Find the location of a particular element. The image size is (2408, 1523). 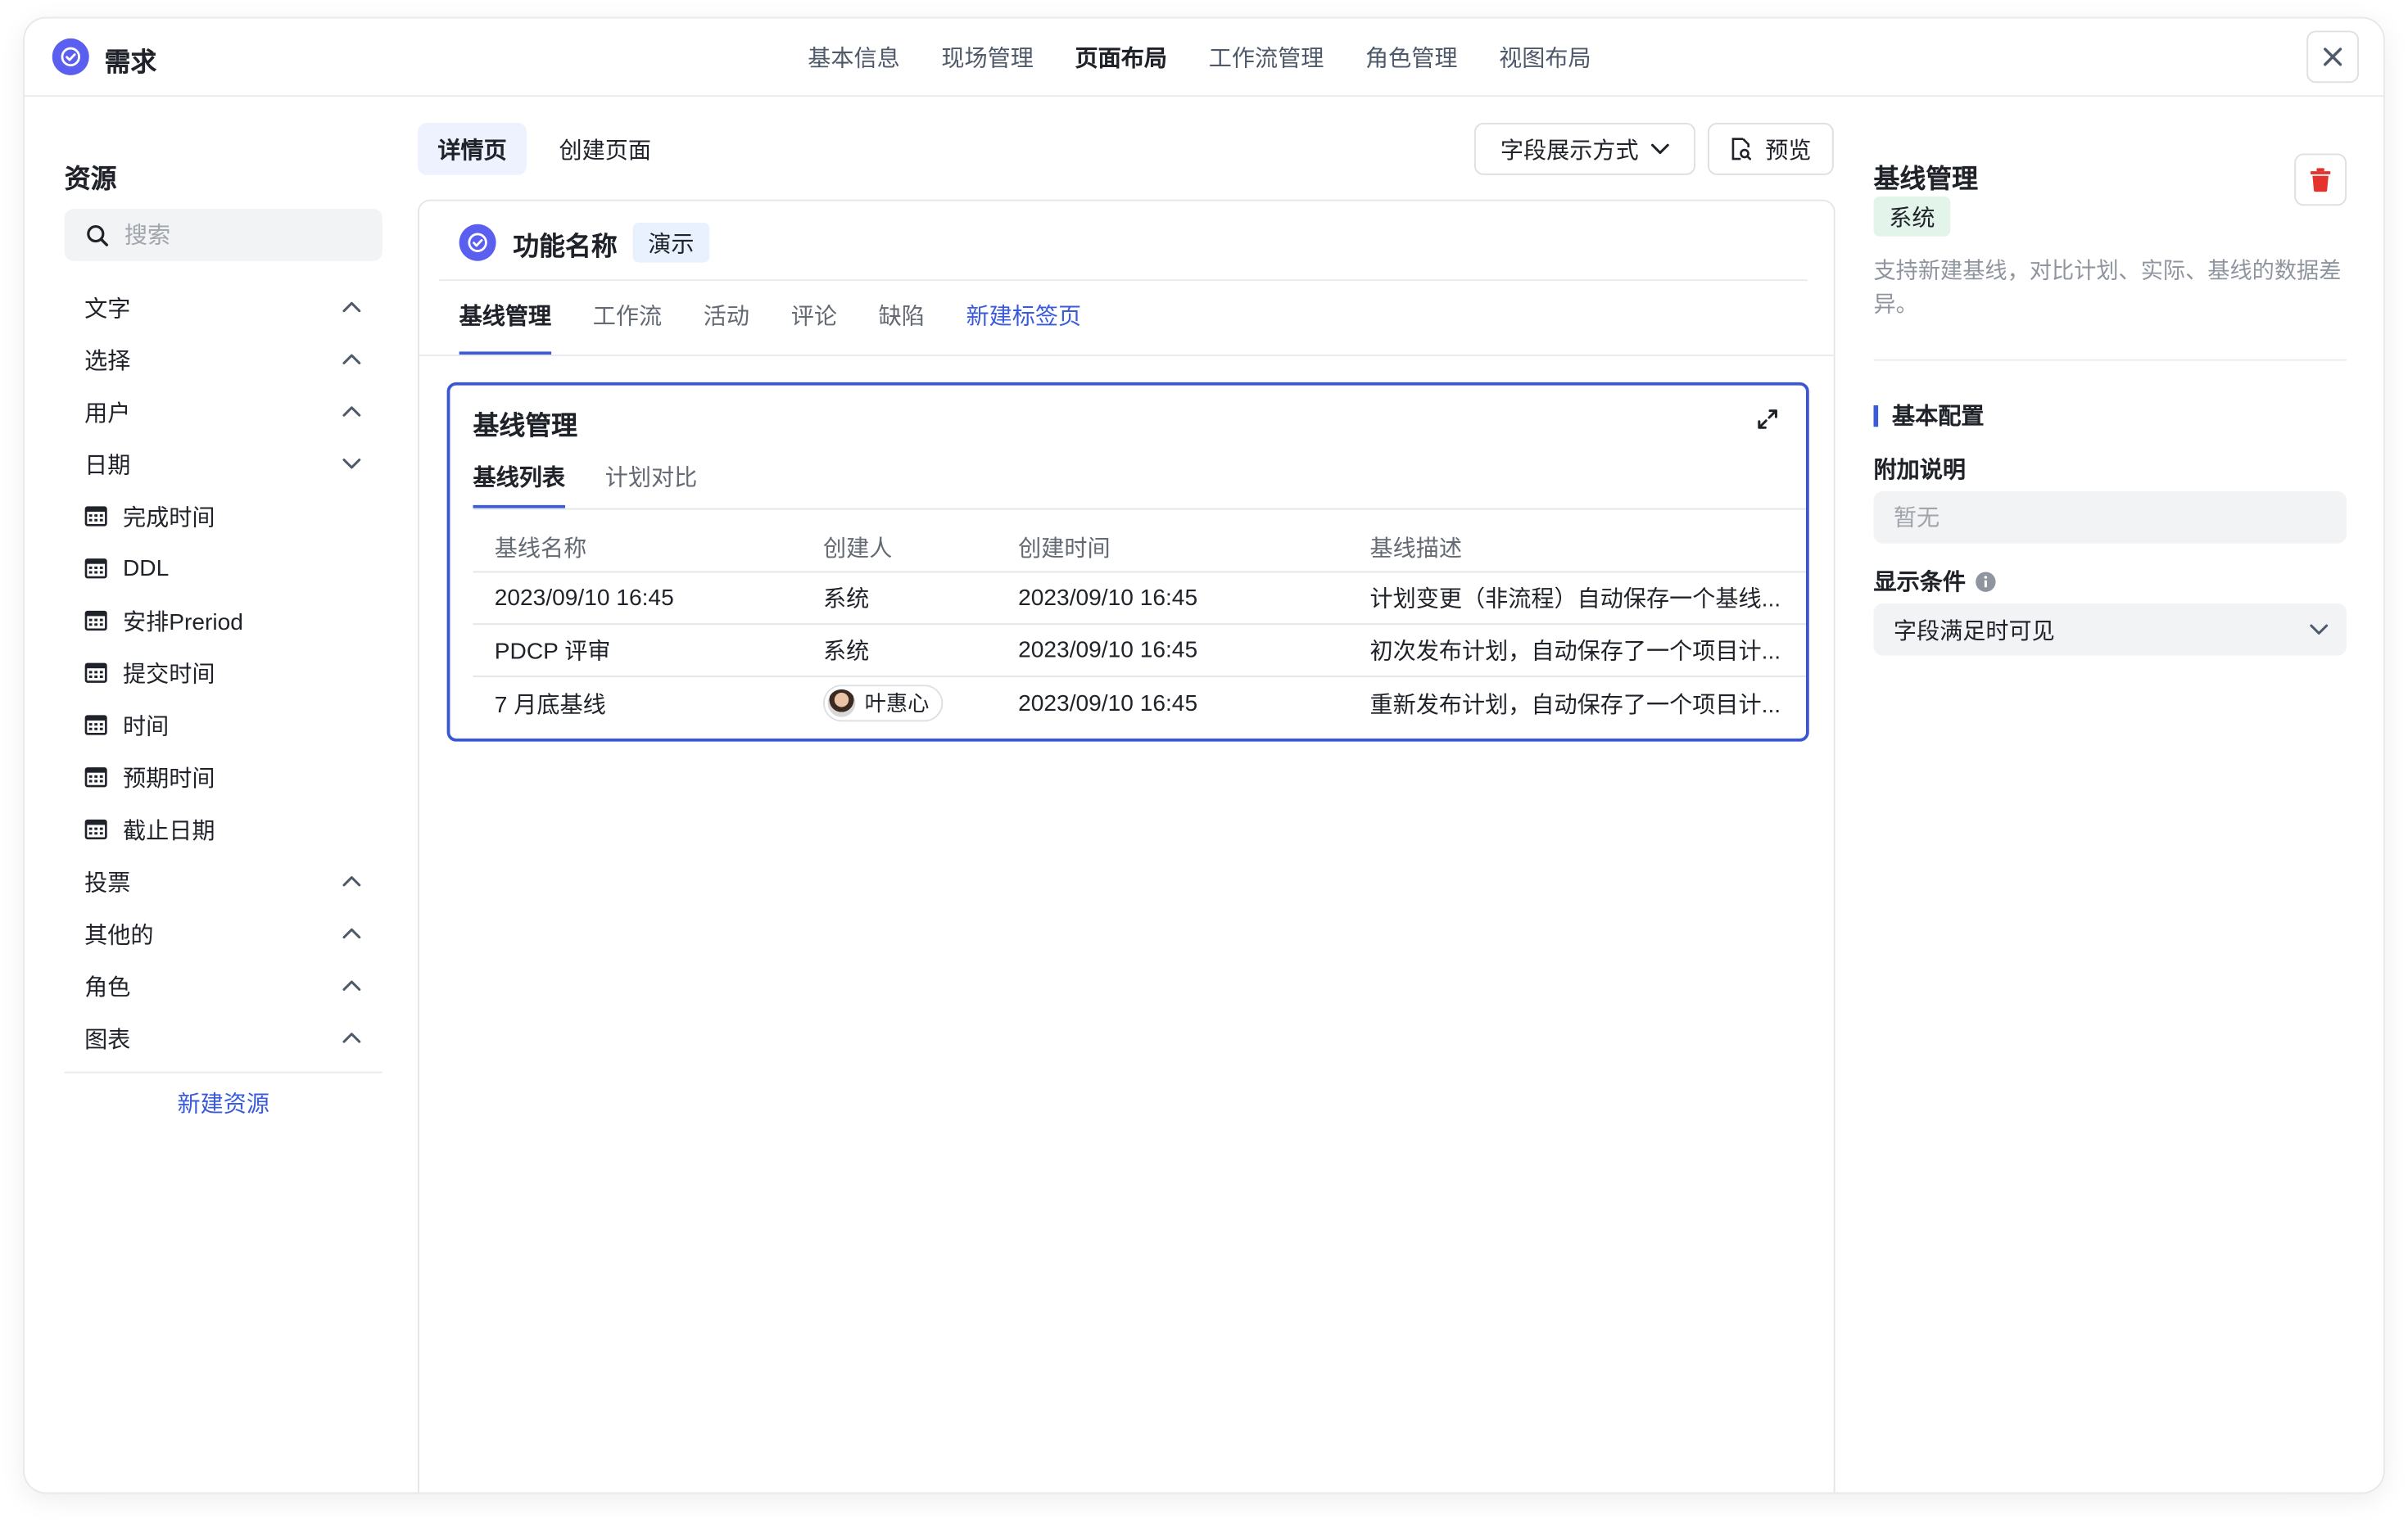

resource-group-label: 用户 is located at coordinates (107, 413).